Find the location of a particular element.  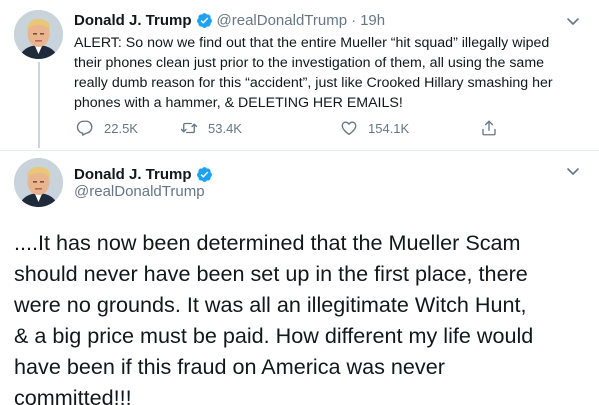

share-button is located at coordinates (494, 128).